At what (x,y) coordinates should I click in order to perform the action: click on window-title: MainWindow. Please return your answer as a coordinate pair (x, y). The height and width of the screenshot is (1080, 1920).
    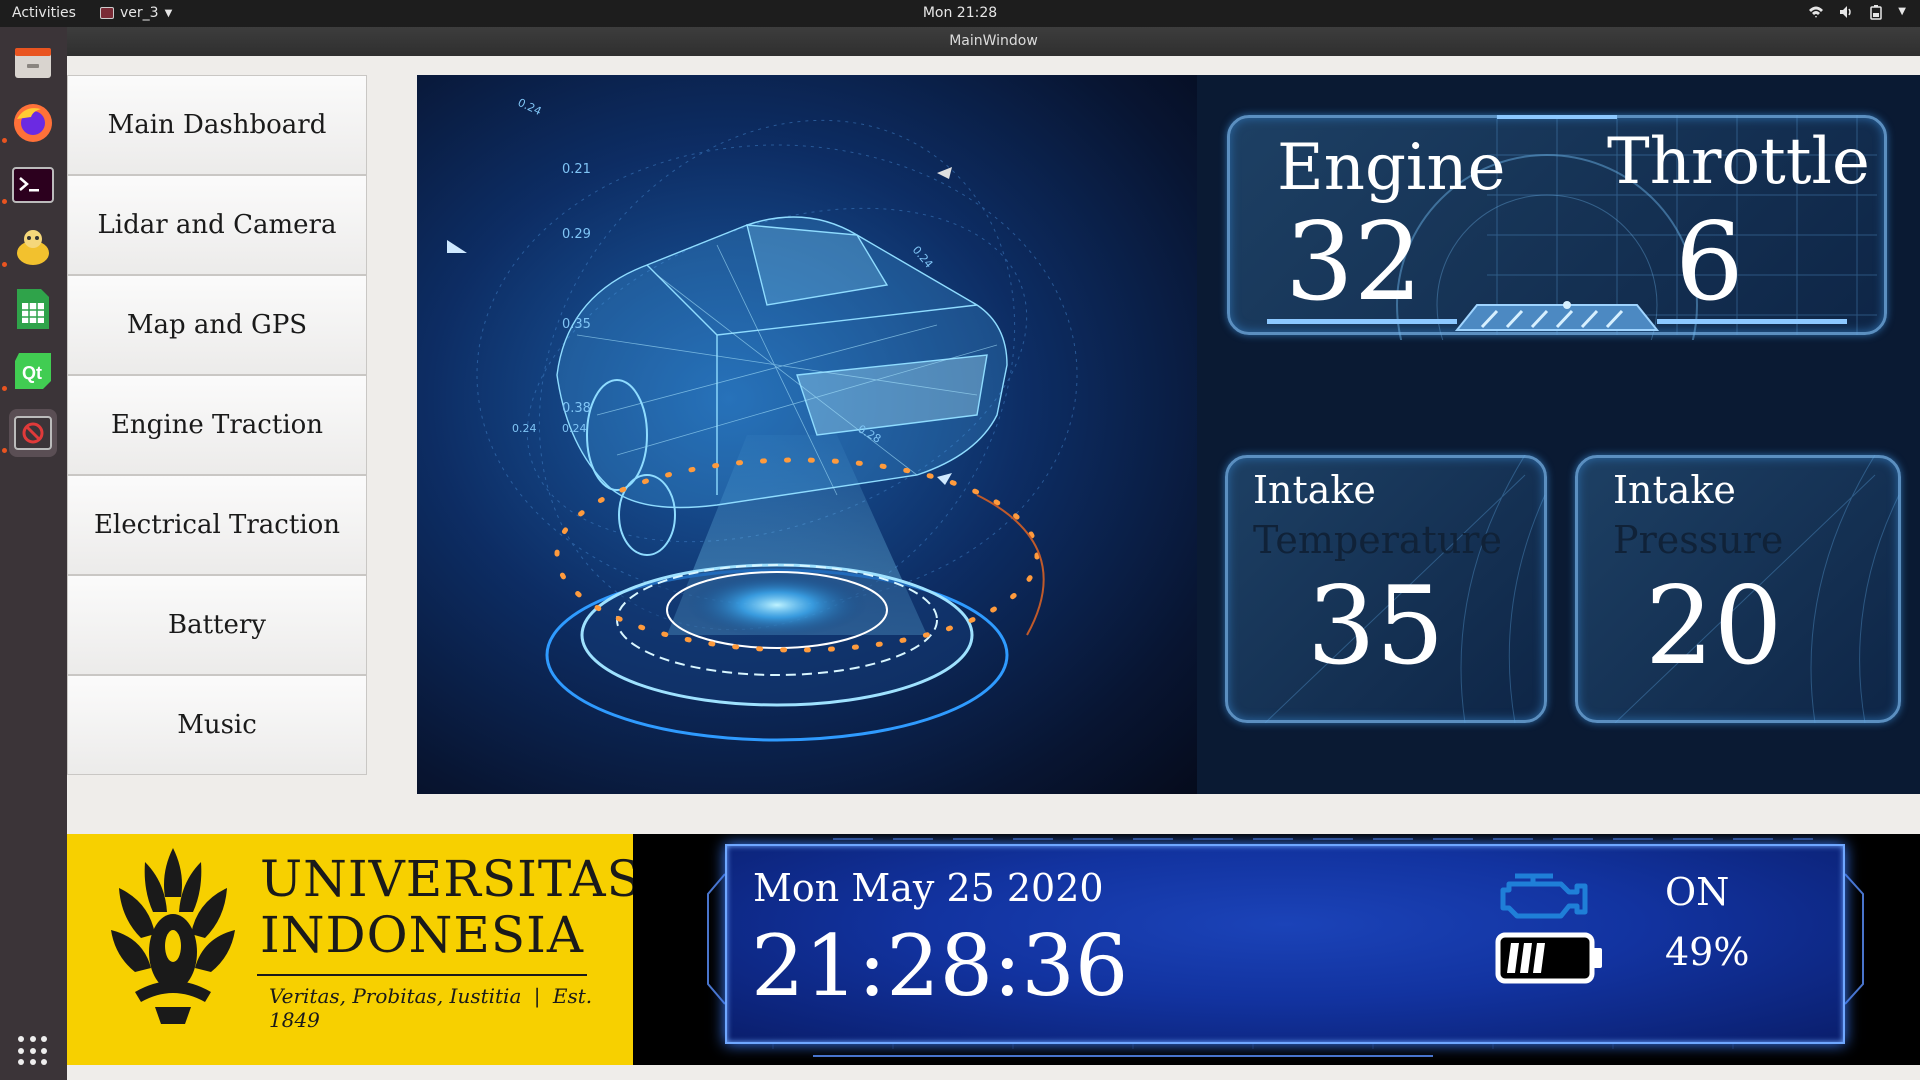
    Looking at the image, I should click on (993, 41).